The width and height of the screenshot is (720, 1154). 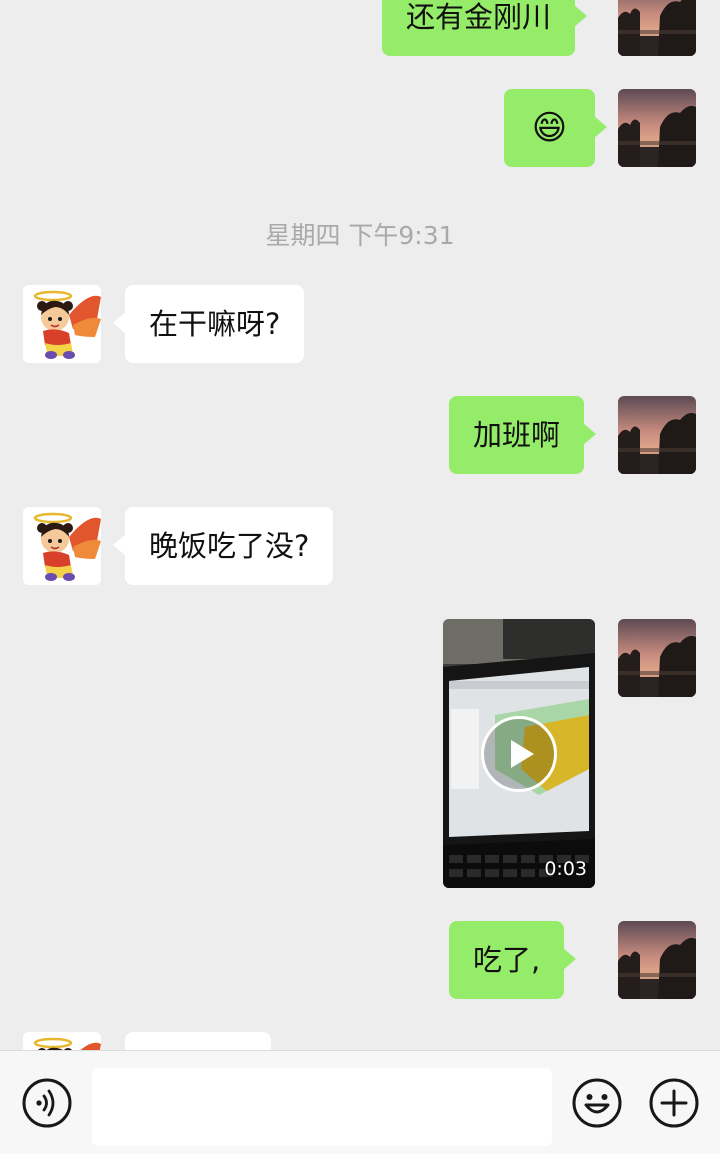 I want to click on contact-message-bubble: 晚饭吃了没?, so click(x=223, y=546).